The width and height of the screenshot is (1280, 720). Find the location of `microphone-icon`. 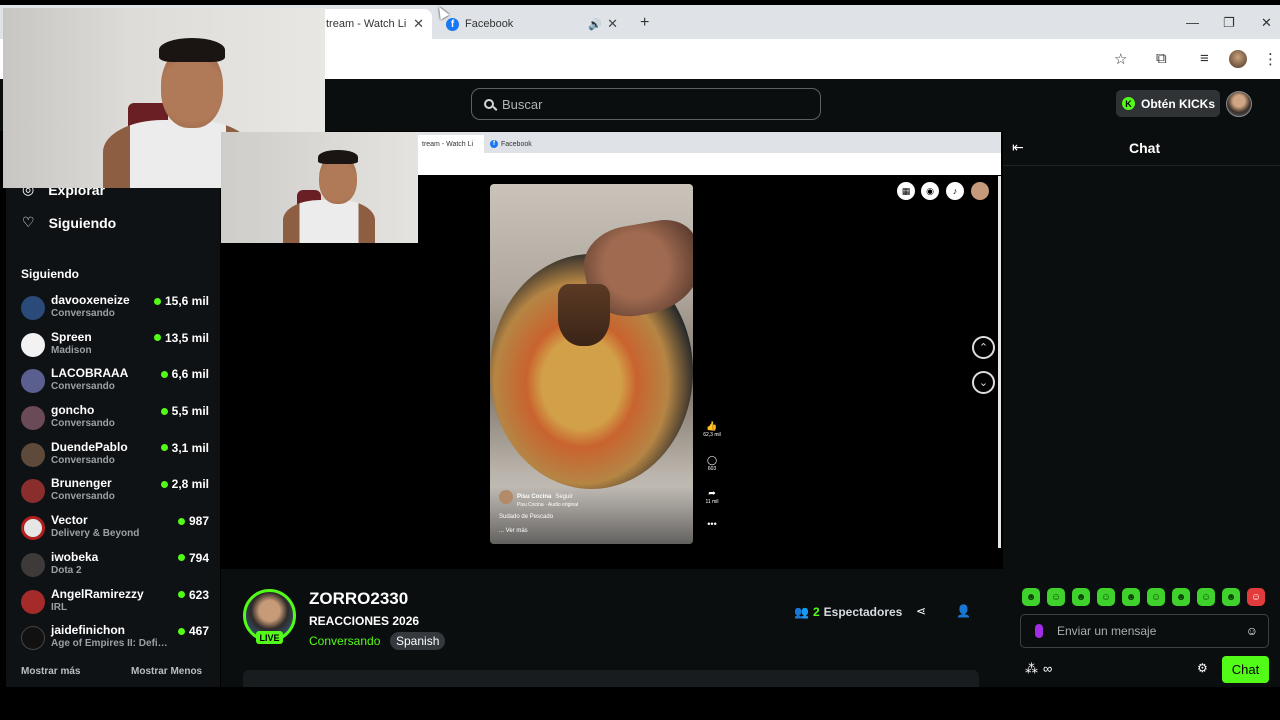

microphone-icon is located at coordinates (1039, 631).